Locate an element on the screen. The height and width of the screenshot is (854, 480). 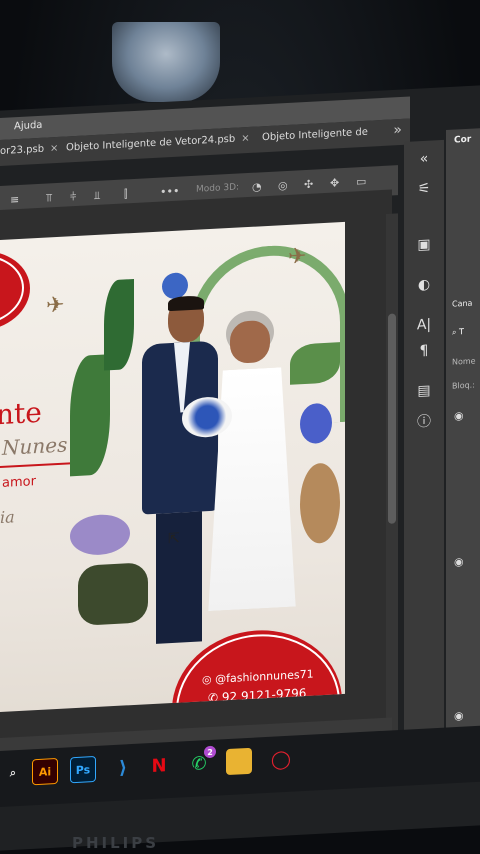
lock-label: Bloq.: is located at coordinates (463, 385).